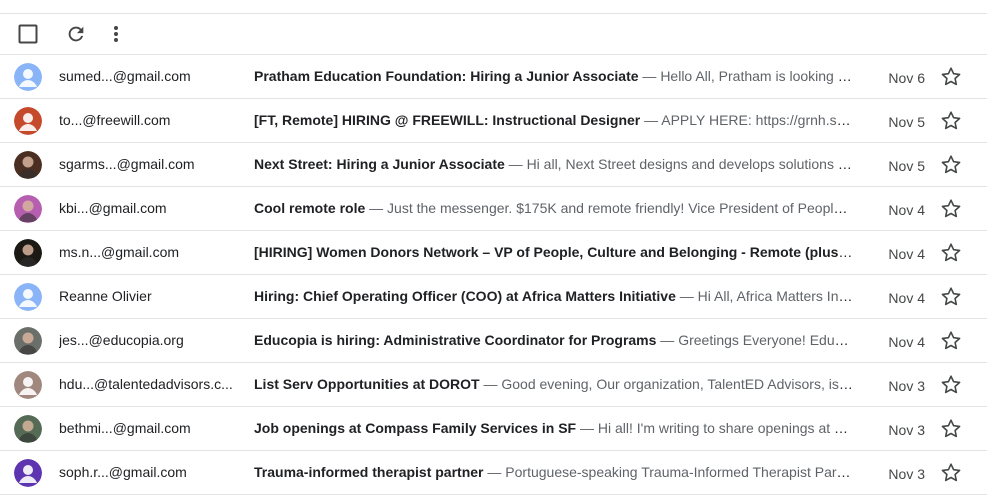  I want to click on email-subject: List Serv Opportunities at DOROT, so click(367, 384).